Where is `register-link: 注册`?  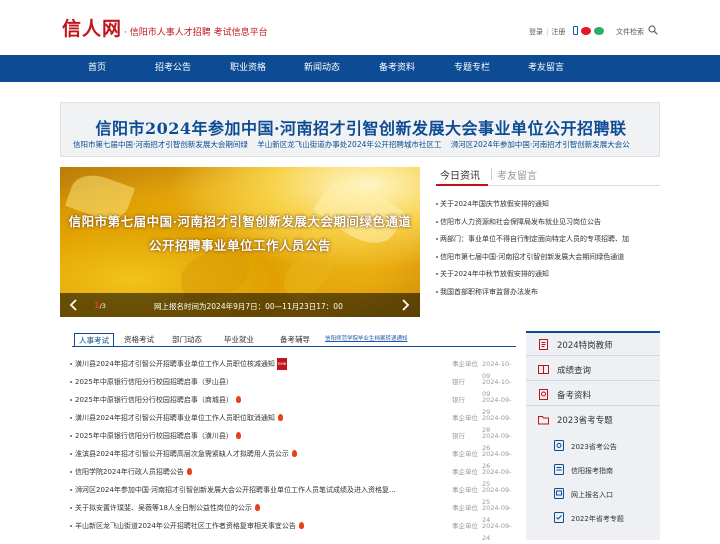
register-link: 注册 is located at coordinates (558, 32).